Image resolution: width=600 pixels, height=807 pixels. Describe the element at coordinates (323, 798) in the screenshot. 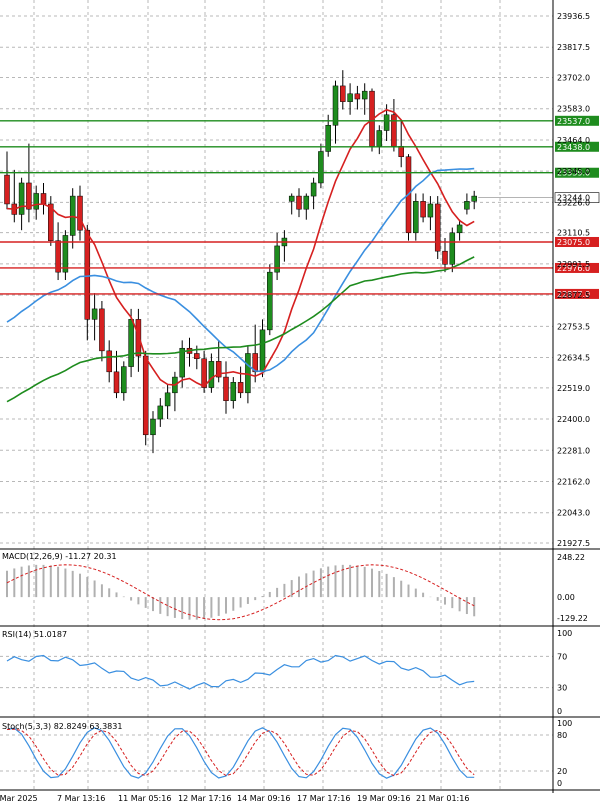

I see `x-tick-label: 17 Mar 17:16` at that location.